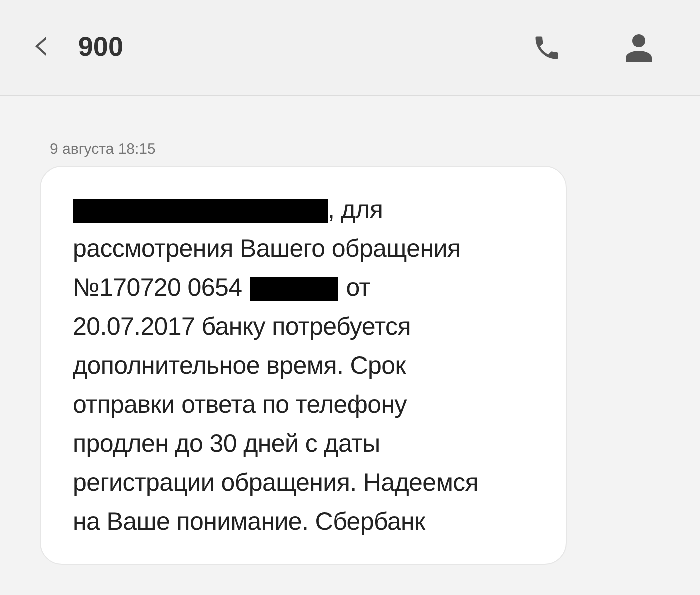 The image size is (700, 595). What do you see at coordinates (267, 249) in the screenshot?
I see `message-text: рассмотрения Вашего обращения` at bounding box center [267, 249].